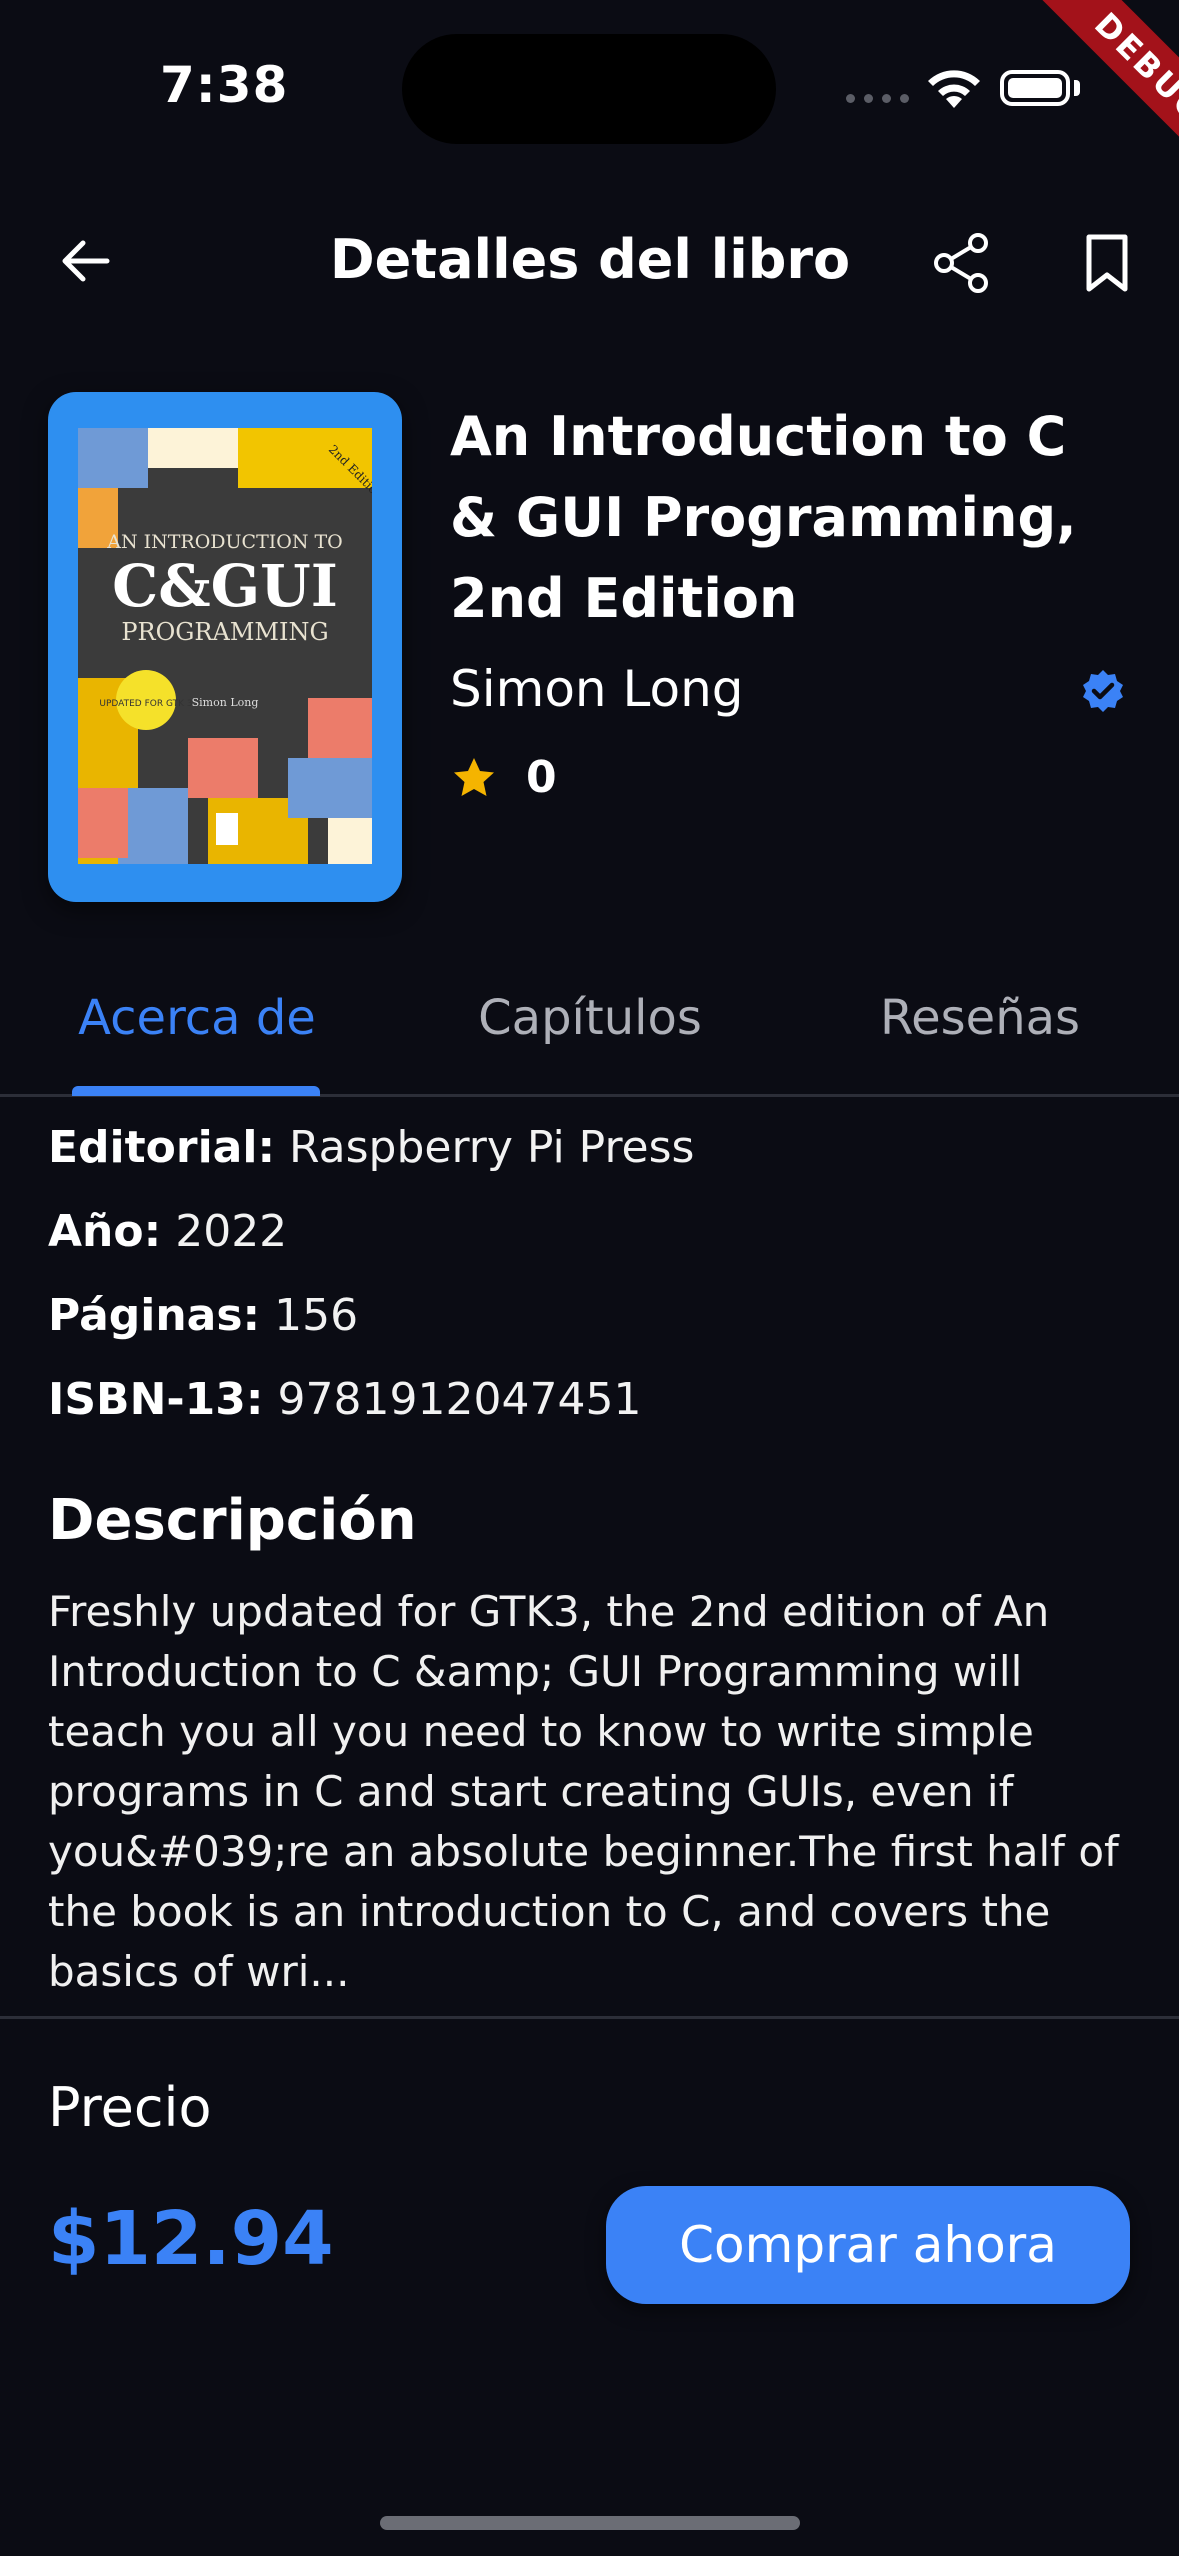 The image size is (1179, 2556). Describe the element at coordinates (589, 2017) in the screenshot. I see `bottom-divider` at that location.